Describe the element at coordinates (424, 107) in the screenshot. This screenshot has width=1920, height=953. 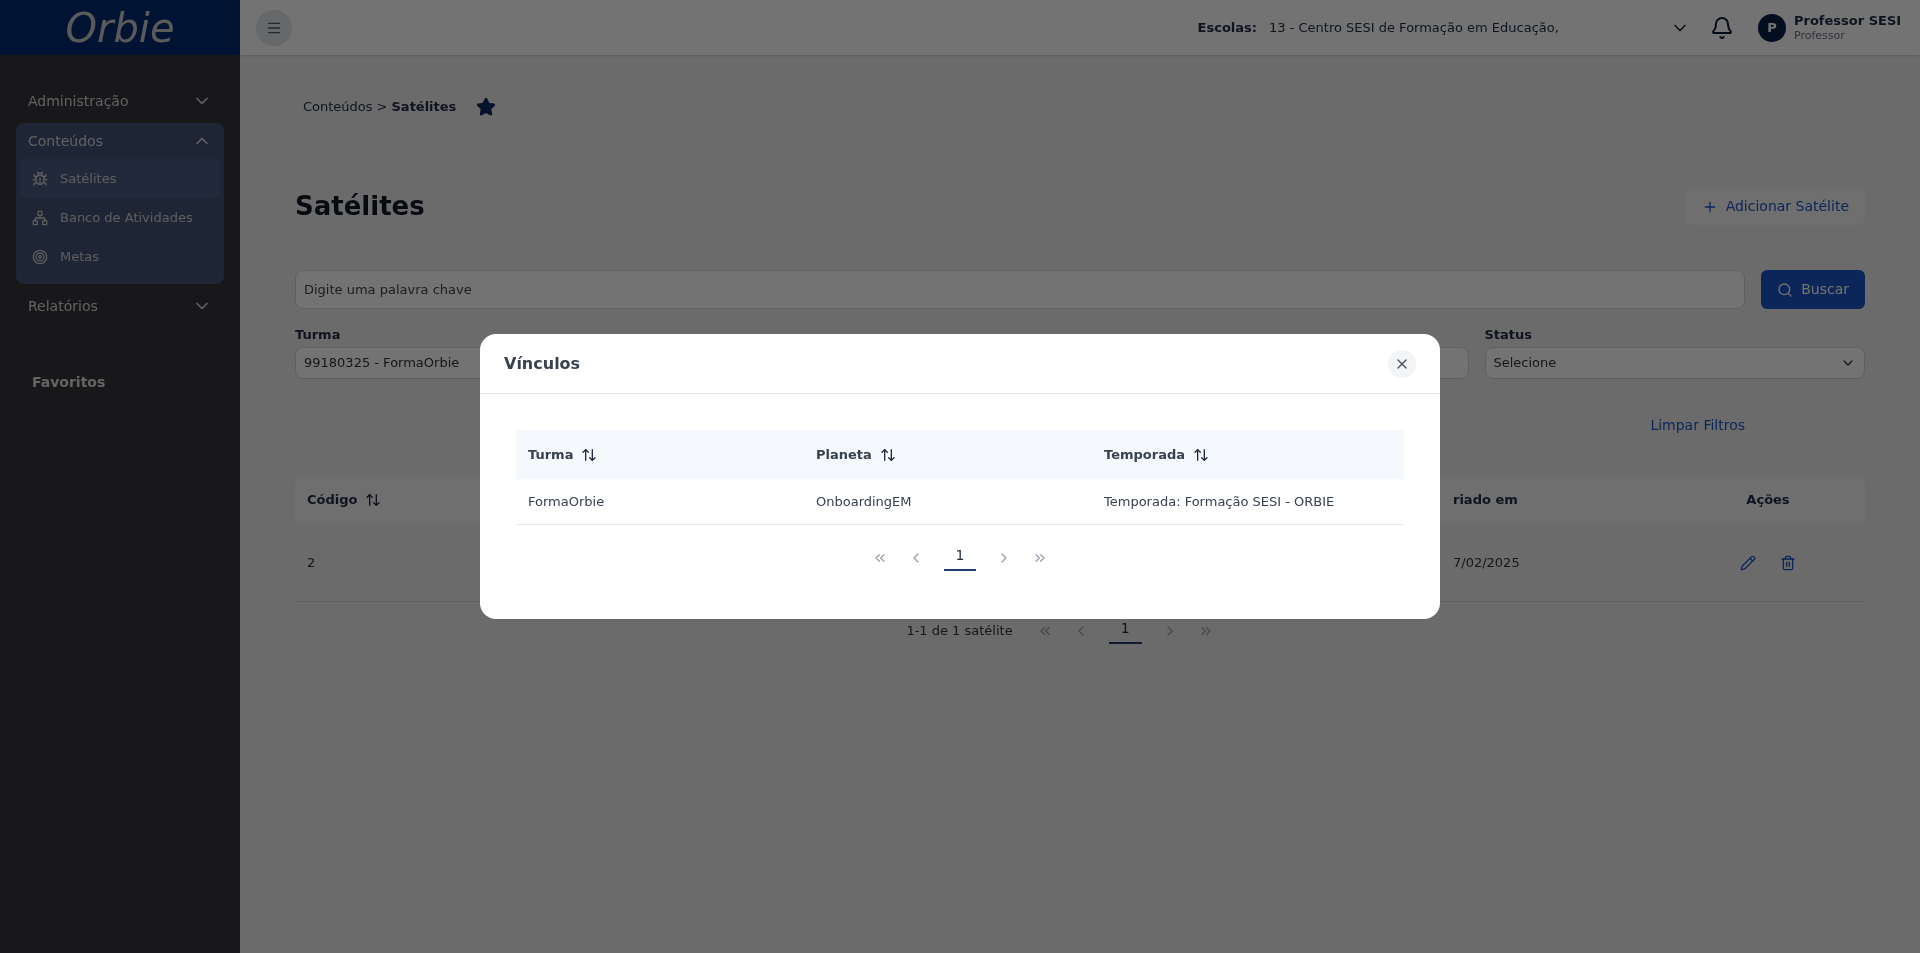
I see `breadcrumb-item: Satélites` at that location.